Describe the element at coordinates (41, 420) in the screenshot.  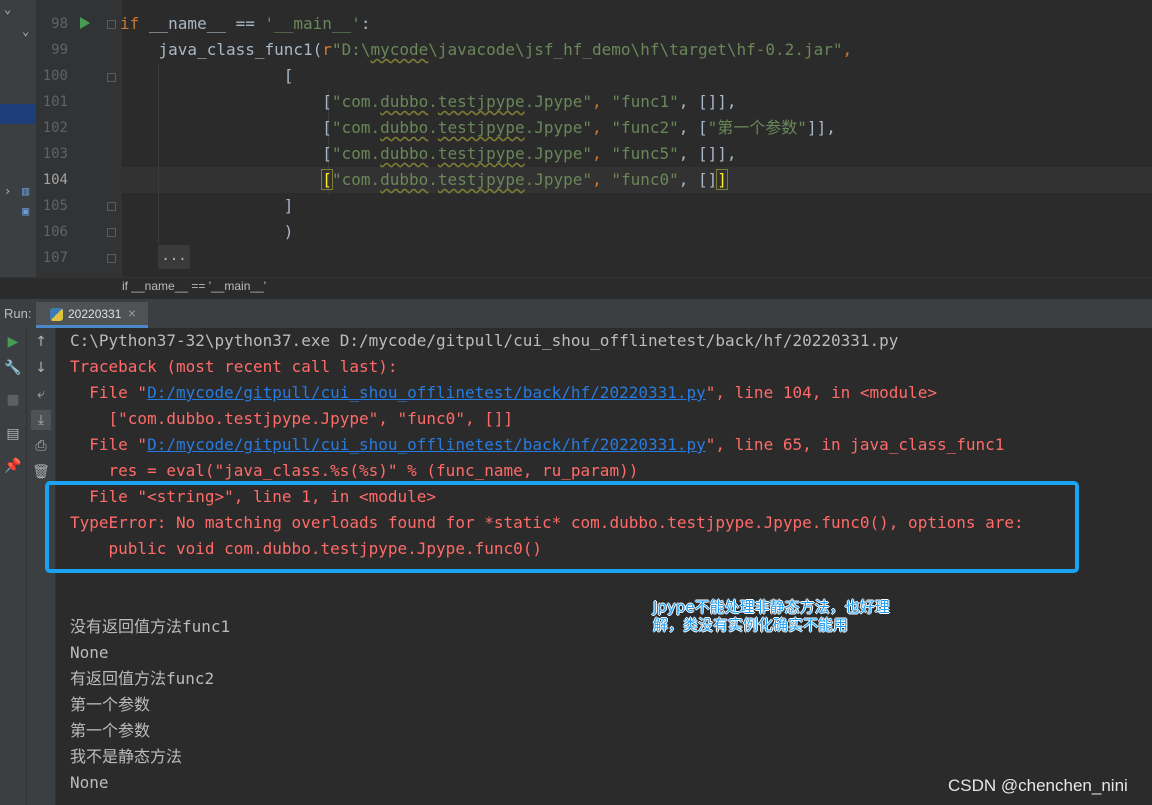
I see `scroll-to-end-icon: ⤓` at that location.